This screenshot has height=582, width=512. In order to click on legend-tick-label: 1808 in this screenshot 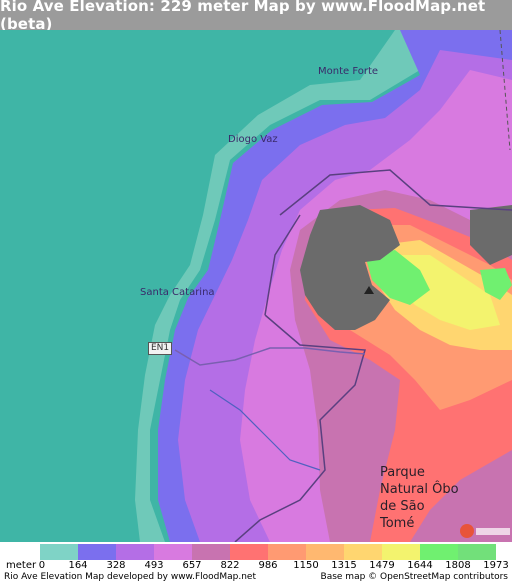, I will do `click(458, 565)`.